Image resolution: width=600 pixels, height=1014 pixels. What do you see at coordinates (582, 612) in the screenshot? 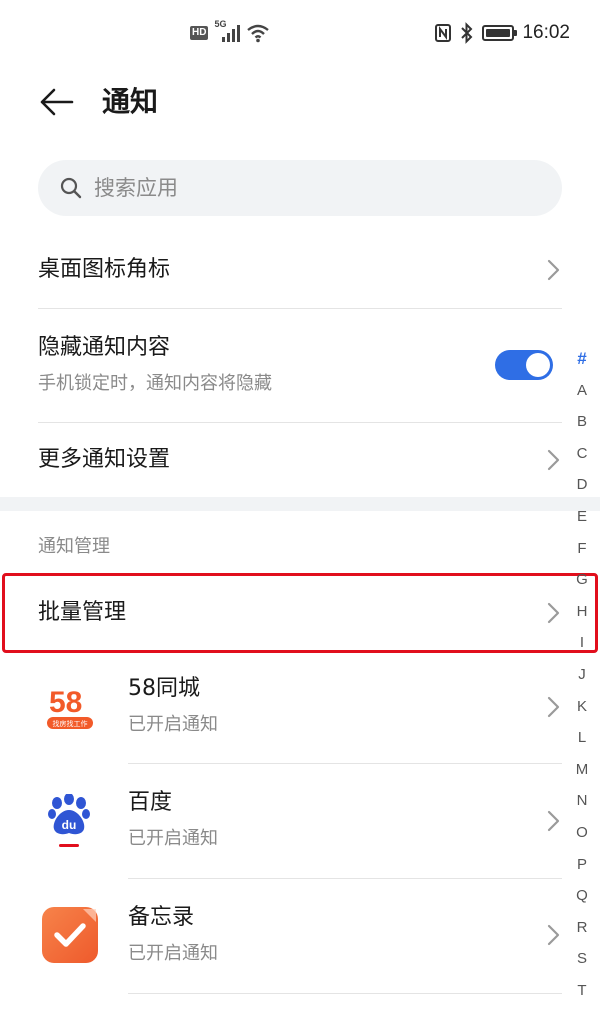
I see `alpha-index-item: H` at bounding box center [582, 612].